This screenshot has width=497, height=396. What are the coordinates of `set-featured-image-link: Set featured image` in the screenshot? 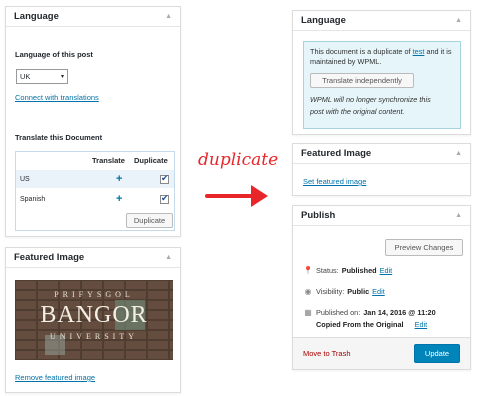 It's located at (334, 181).